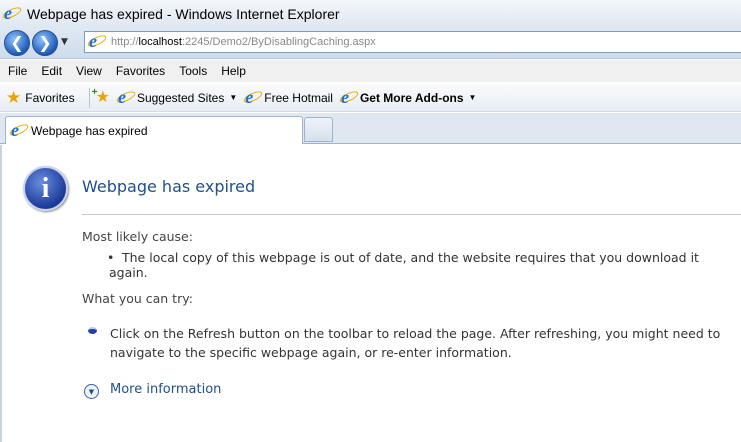 This screenshot has height=442, width=741. I want to click on back-arrow-icon: ❮, so click(17, 42).